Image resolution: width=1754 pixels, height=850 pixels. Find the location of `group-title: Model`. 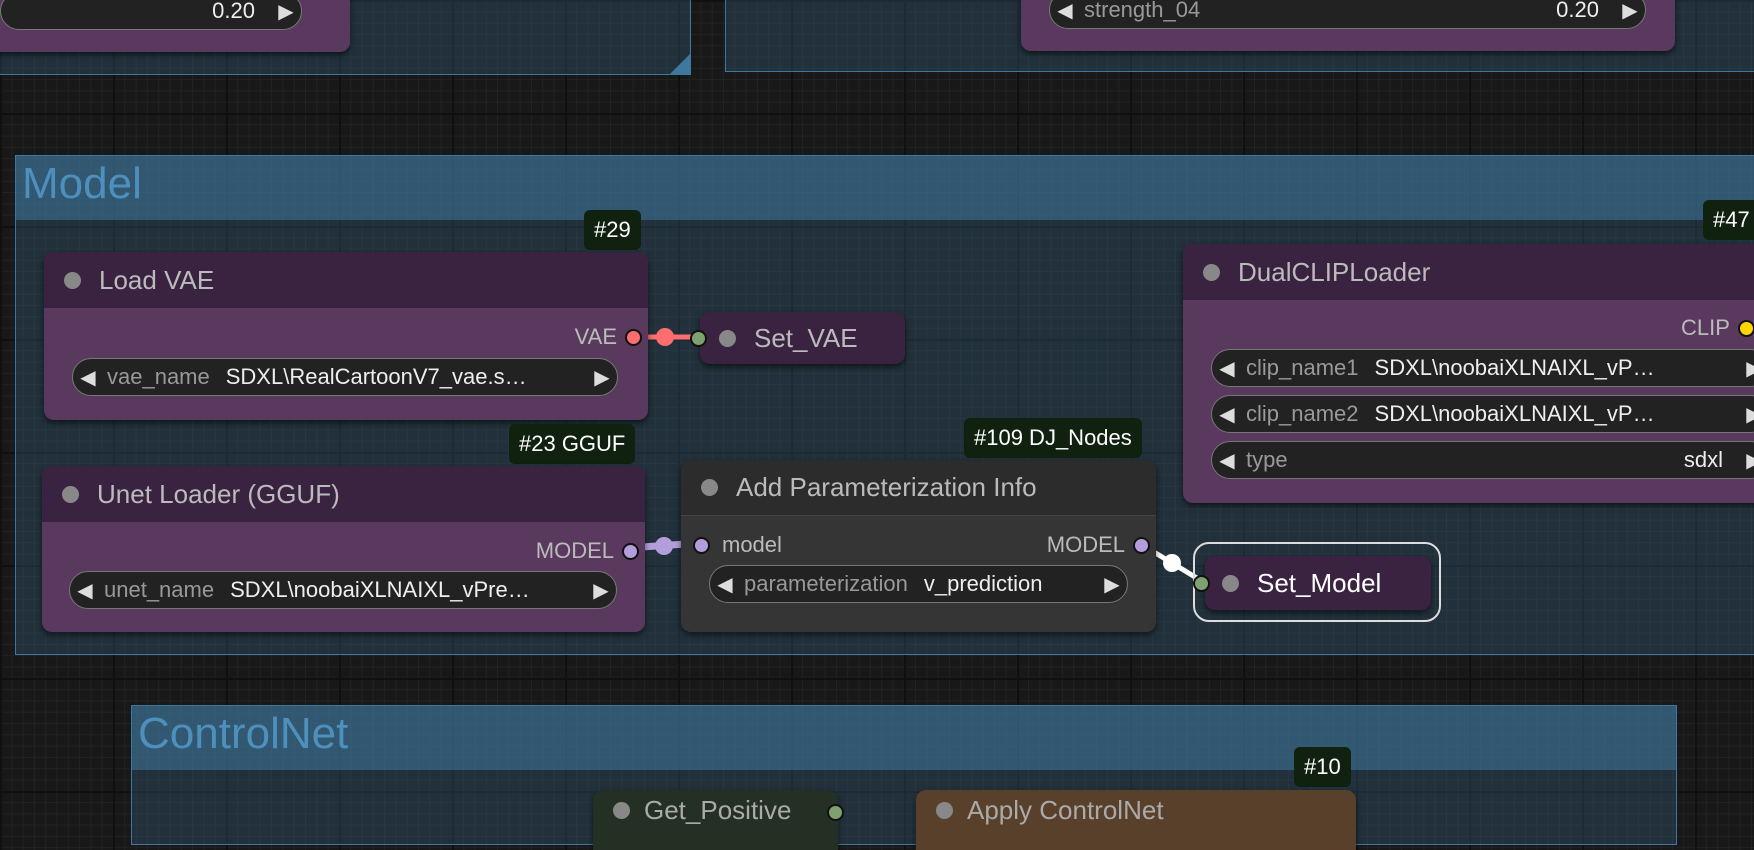

group-title: Model is located at coordinates (885, 188).